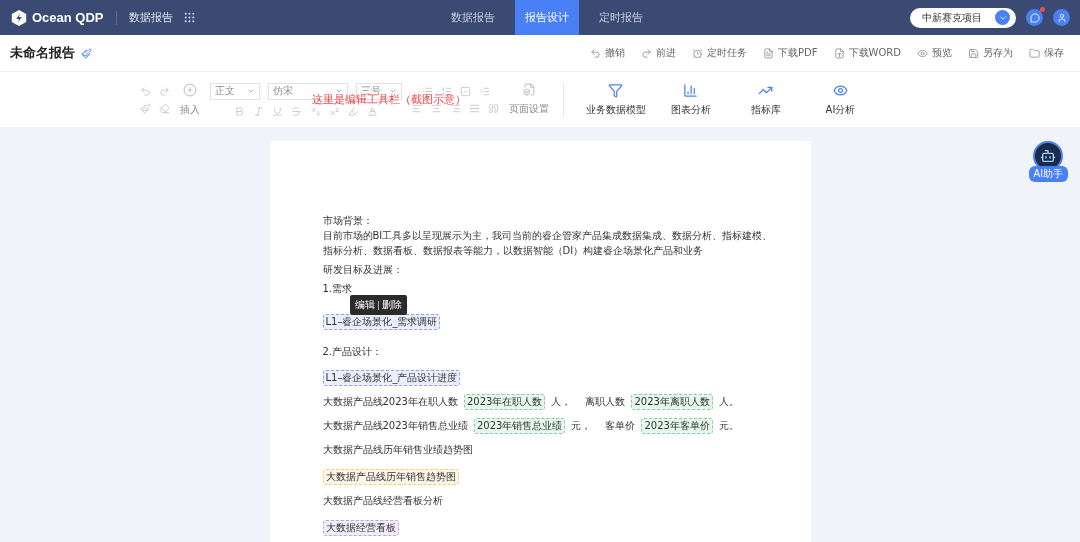 This screenshot has width=1080, height=542. I want to click on project-select: 中新赛克项目, so click(963, 17).